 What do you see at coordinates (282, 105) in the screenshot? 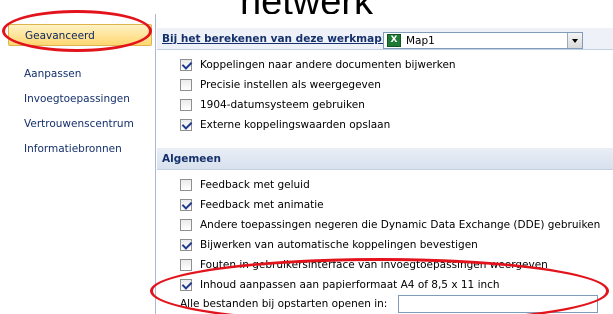
I see `option-label: 1904-datumsysteem gebruiken` at bounding box center [282, 105].